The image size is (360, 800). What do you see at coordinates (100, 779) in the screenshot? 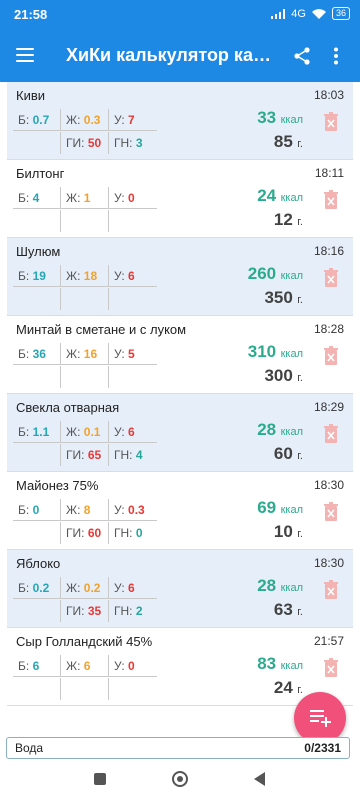
I see `recents-icon` at bounding box center [100, 779].